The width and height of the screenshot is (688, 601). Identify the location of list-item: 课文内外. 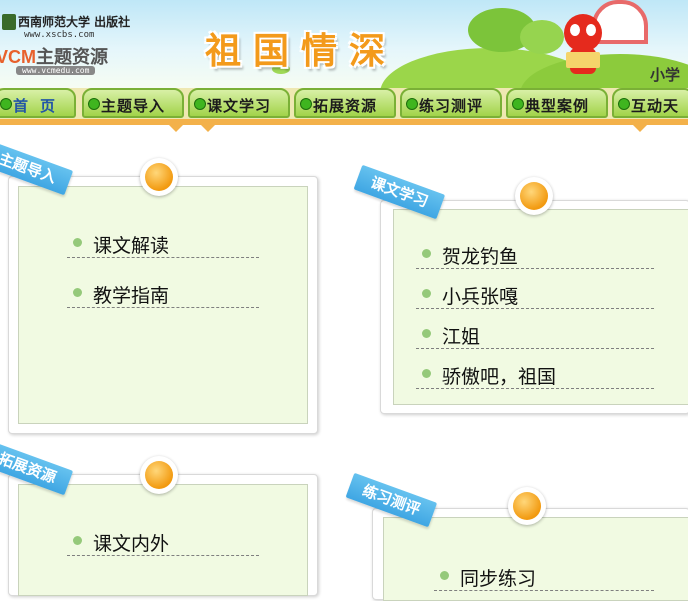
(163, 541).